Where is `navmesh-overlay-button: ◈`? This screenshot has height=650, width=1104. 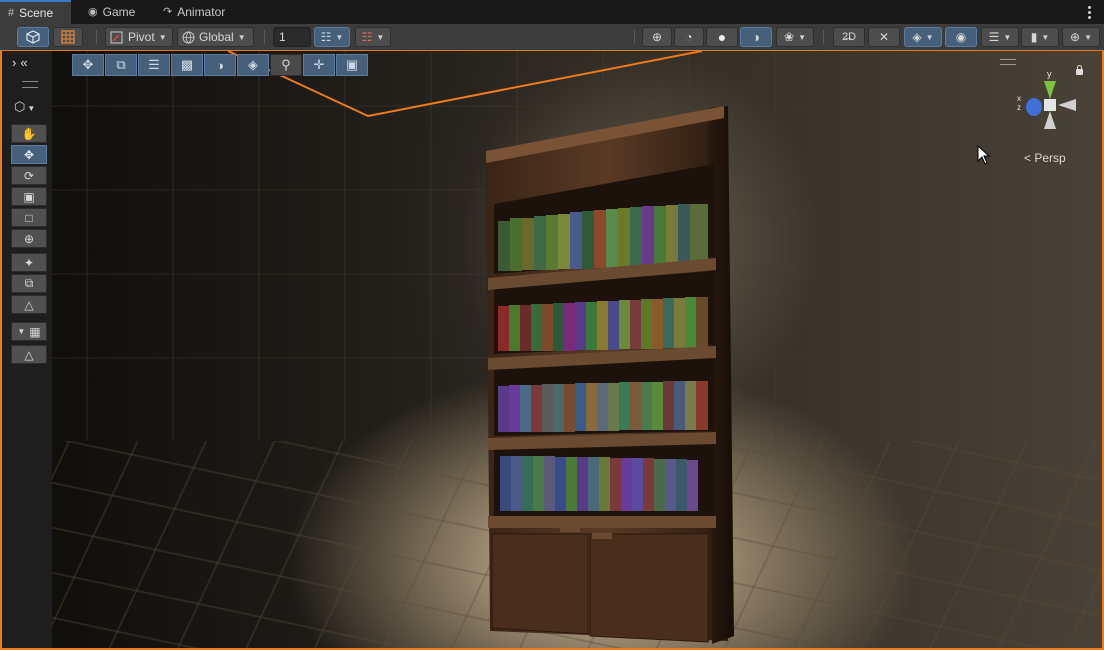
navmesh-overlay-button: ◈ is located at coordinates (253, 65).